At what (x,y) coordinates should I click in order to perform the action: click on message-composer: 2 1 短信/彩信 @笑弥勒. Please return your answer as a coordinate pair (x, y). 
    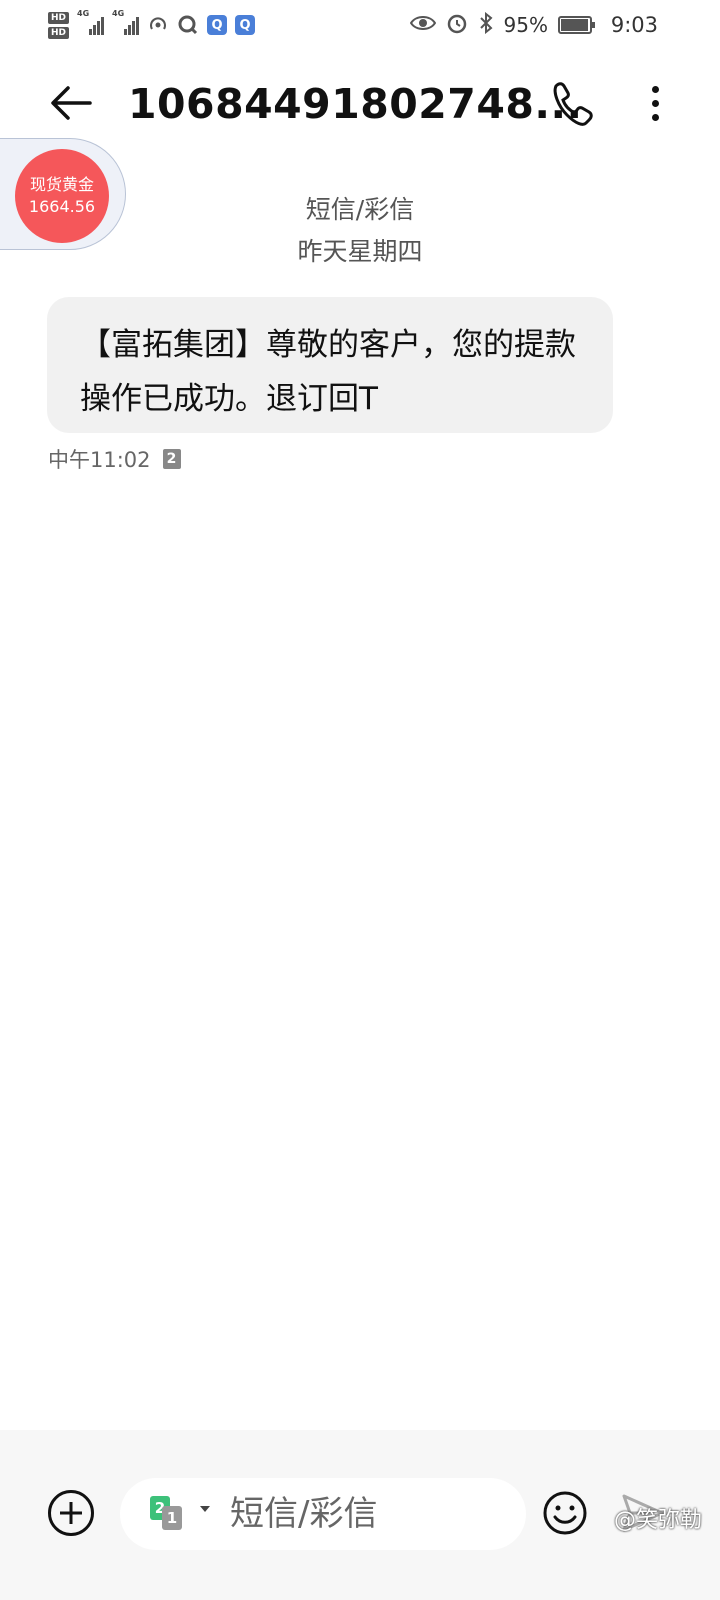
    Looking at the image, I should click on (360, 1515).